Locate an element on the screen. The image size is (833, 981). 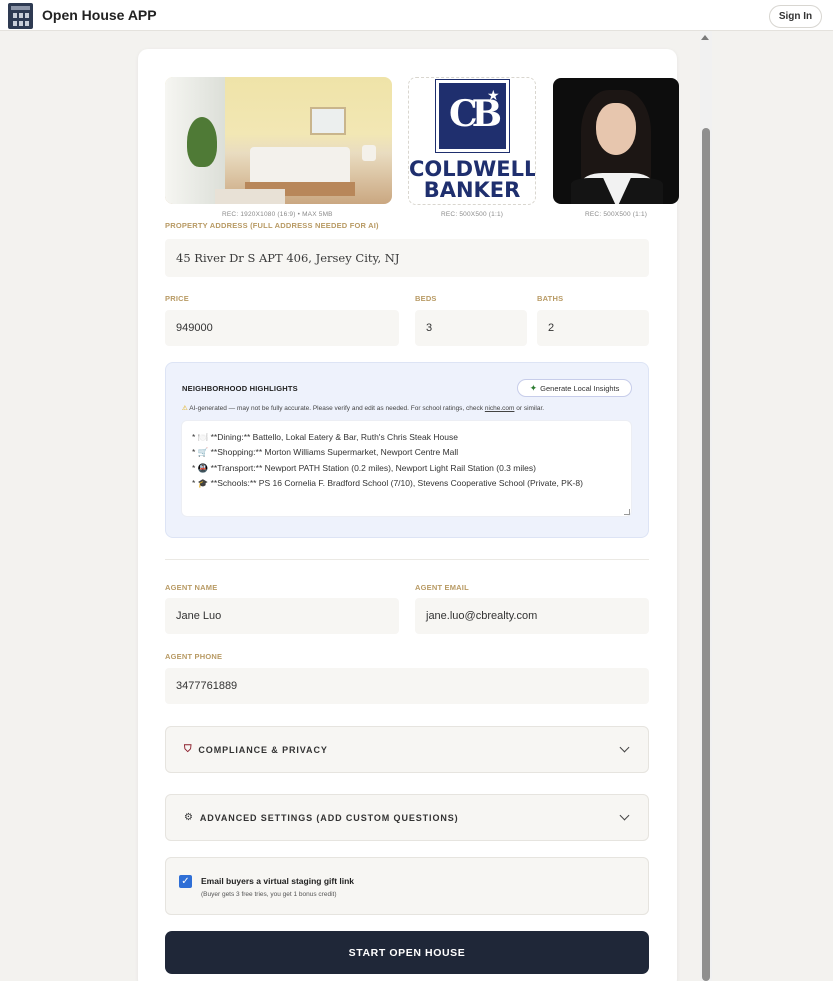
baths-label: BATHS is located at coordinates (550, 298).